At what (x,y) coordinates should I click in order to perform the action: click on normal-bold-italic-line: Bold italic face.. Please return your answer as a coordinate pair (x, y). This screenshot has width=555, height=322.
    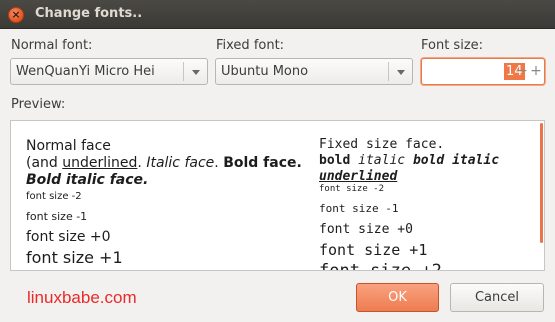
    Looking at the image, I should click on (87, 180).